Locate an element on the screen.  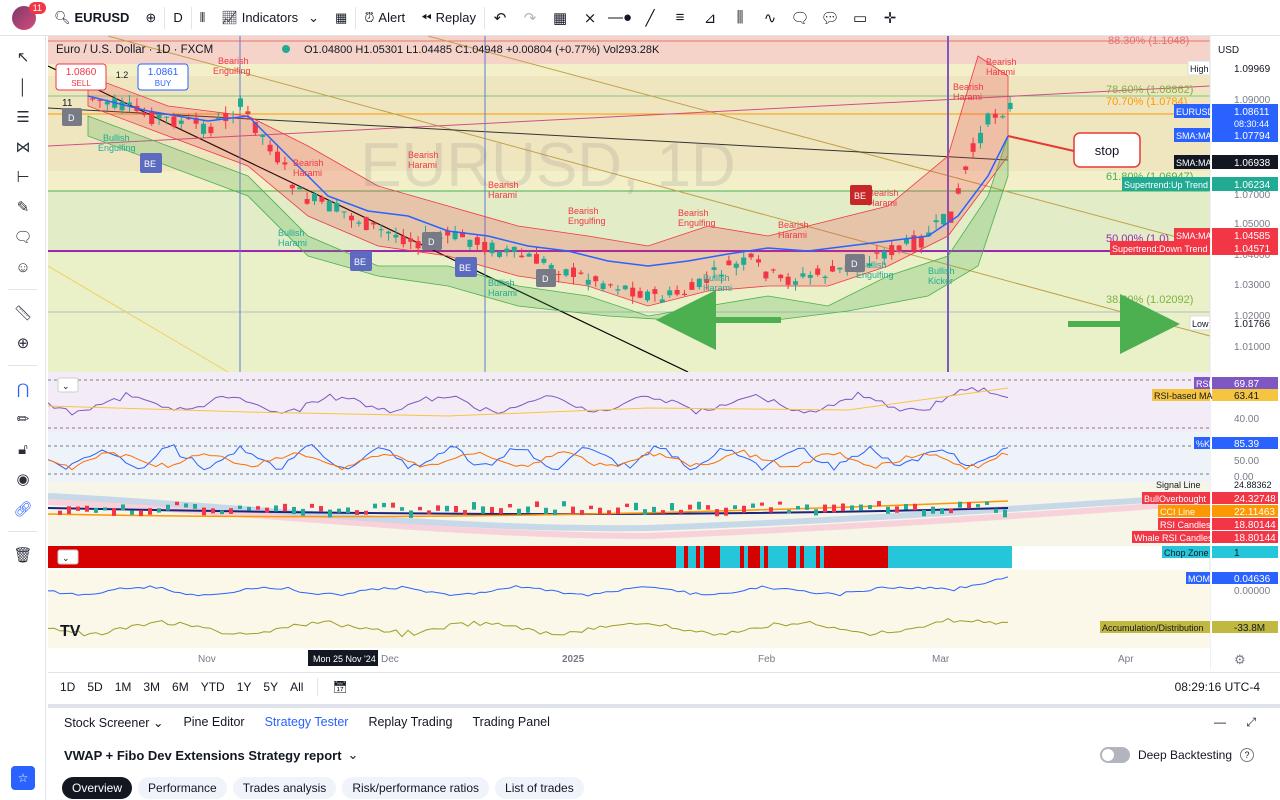
chevron-down-icon: ⌄ is located at coordinates (353, 755).